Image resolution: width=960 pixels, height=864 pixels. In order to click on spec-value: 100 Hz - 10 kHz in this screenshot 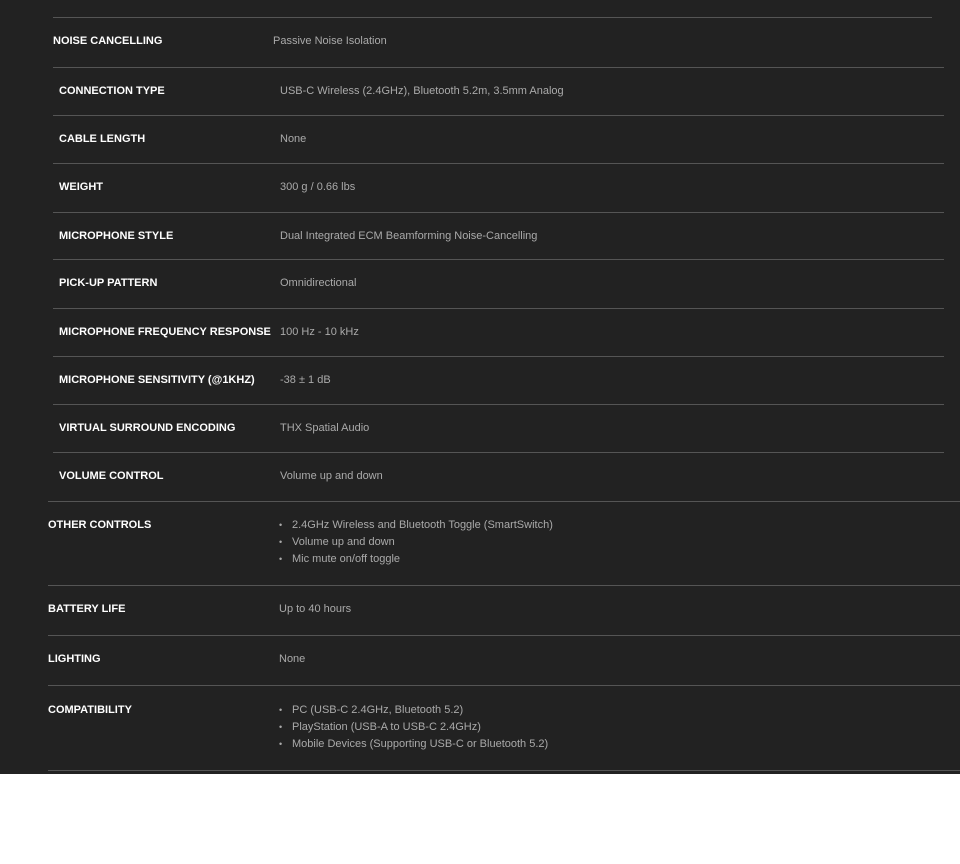, I will do `click(319, 332)`.